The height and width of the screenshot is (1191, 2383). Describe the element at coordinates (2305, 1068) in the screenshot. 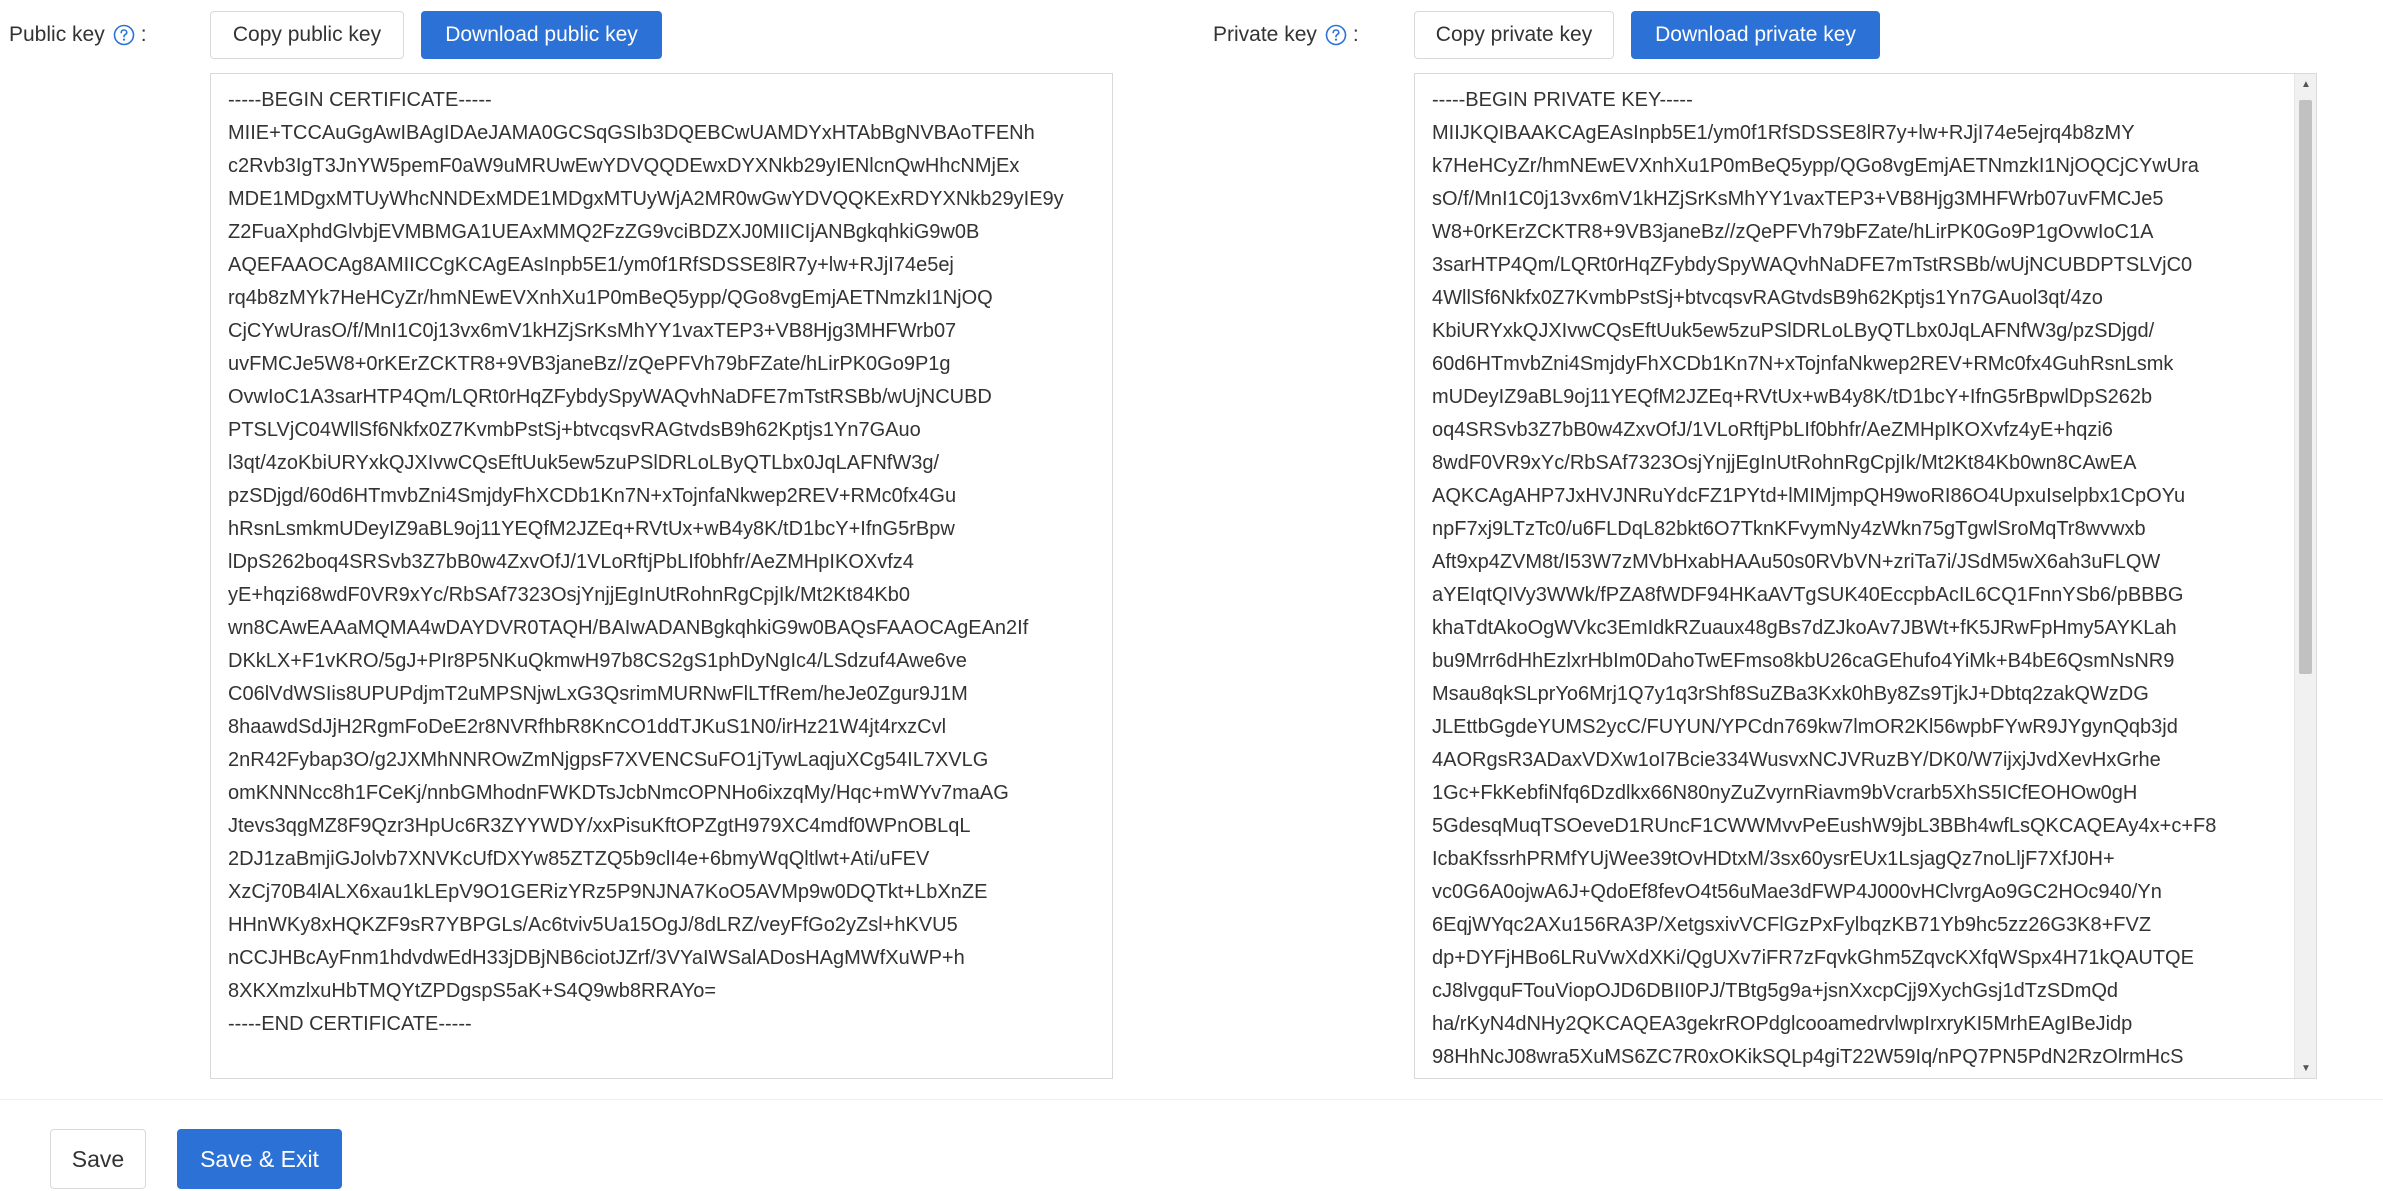

I see `scroll-down-arrow-icon: ▼` at that location.